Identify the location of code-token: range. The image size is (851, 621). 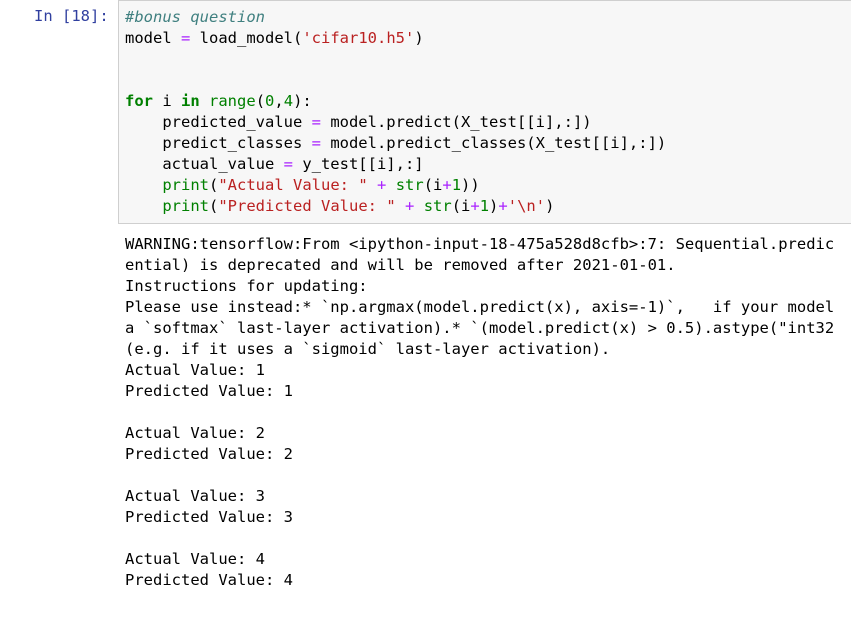
(232, 101).